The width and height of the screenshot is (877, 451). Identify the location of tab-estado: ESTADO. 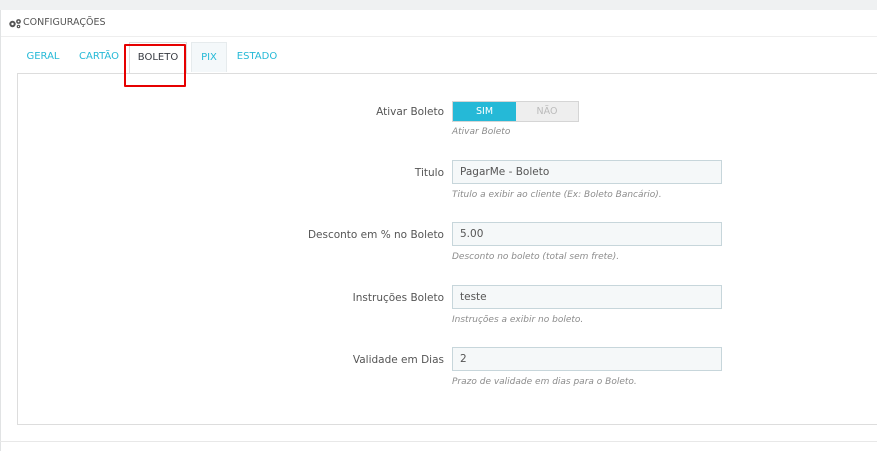
(257, 57).